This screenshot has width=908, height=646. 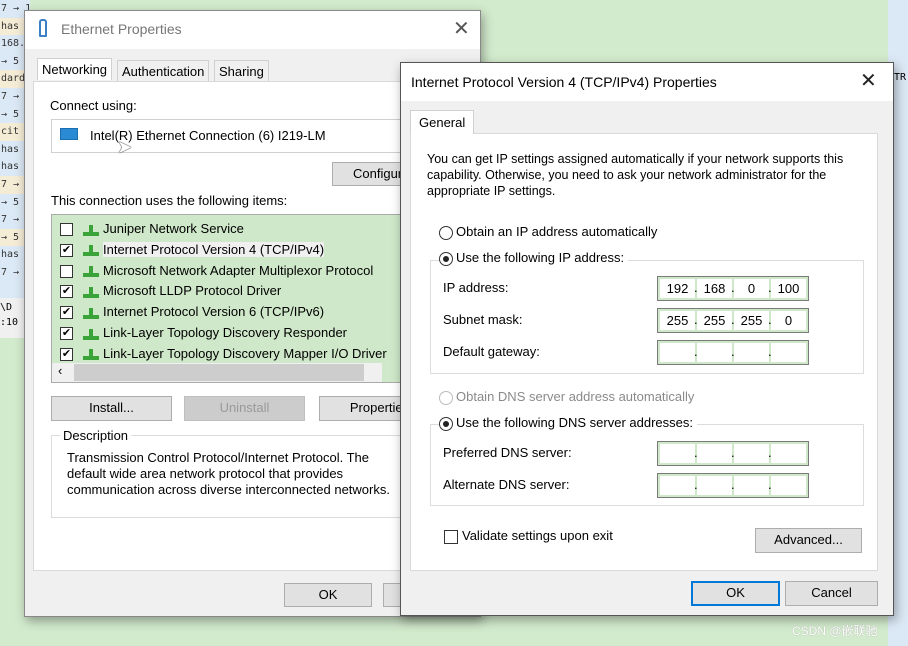 I want to click on use-ip-label: Use the following IP address:, so click(x=540, y=257).